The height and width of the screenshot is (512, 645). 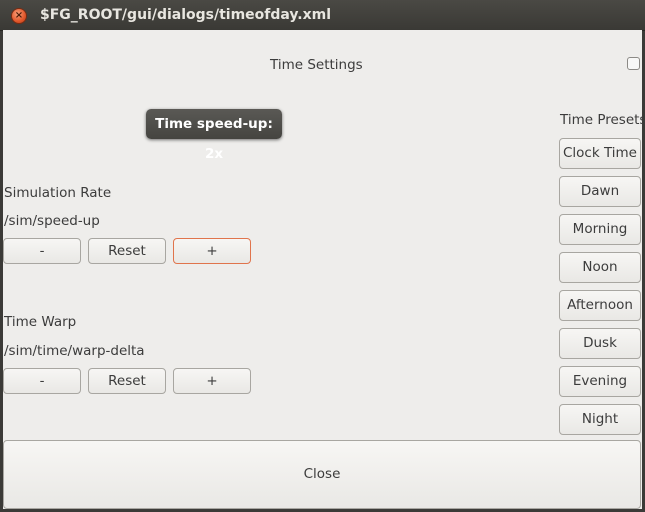 I want to click on simulation-rate-label: Simulation Rate, so click(x=58, y=193).